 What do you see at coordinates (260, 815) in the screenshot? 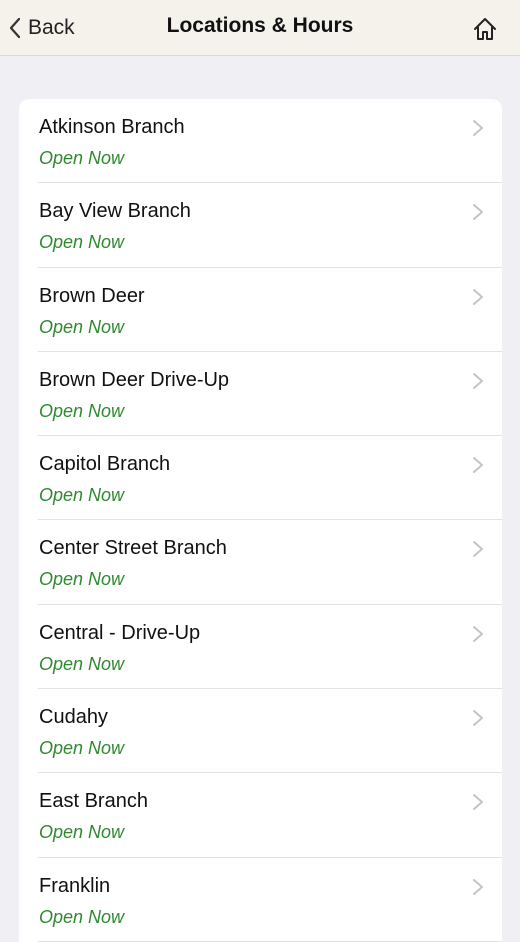
I see `list-item: East Branch Open Now` at bounding box center [260, 815].